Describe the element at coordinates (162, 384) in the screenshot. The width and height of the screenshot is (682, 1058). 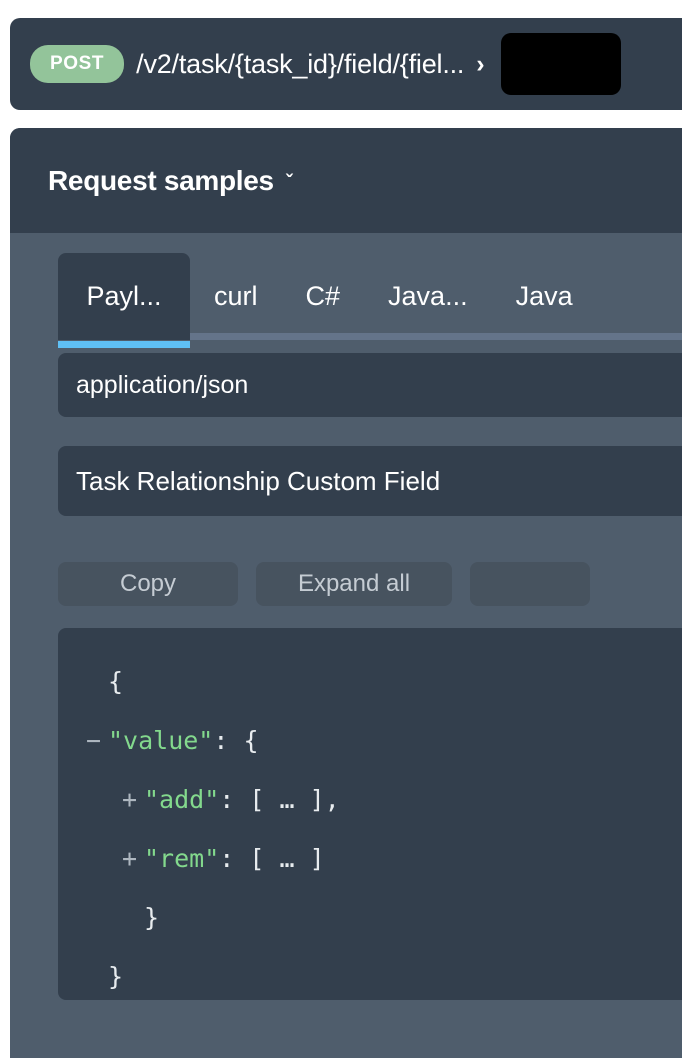
I see `content-type-value: application/json` at that location.